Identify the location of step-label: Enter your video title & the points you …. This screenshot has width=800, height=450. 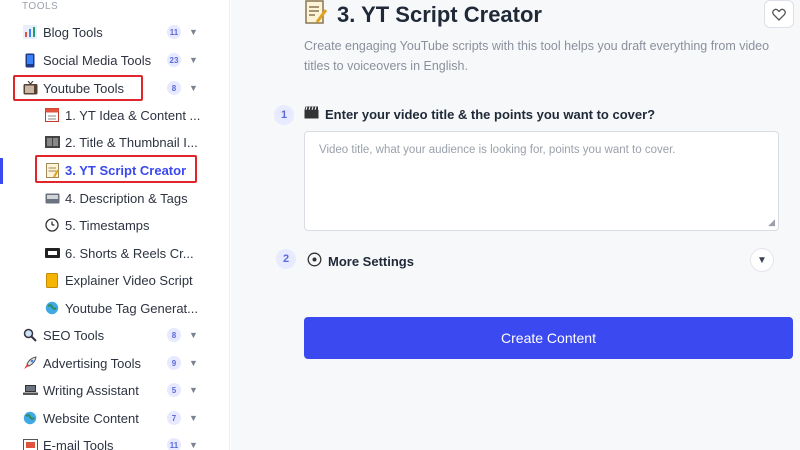
(479, 114).